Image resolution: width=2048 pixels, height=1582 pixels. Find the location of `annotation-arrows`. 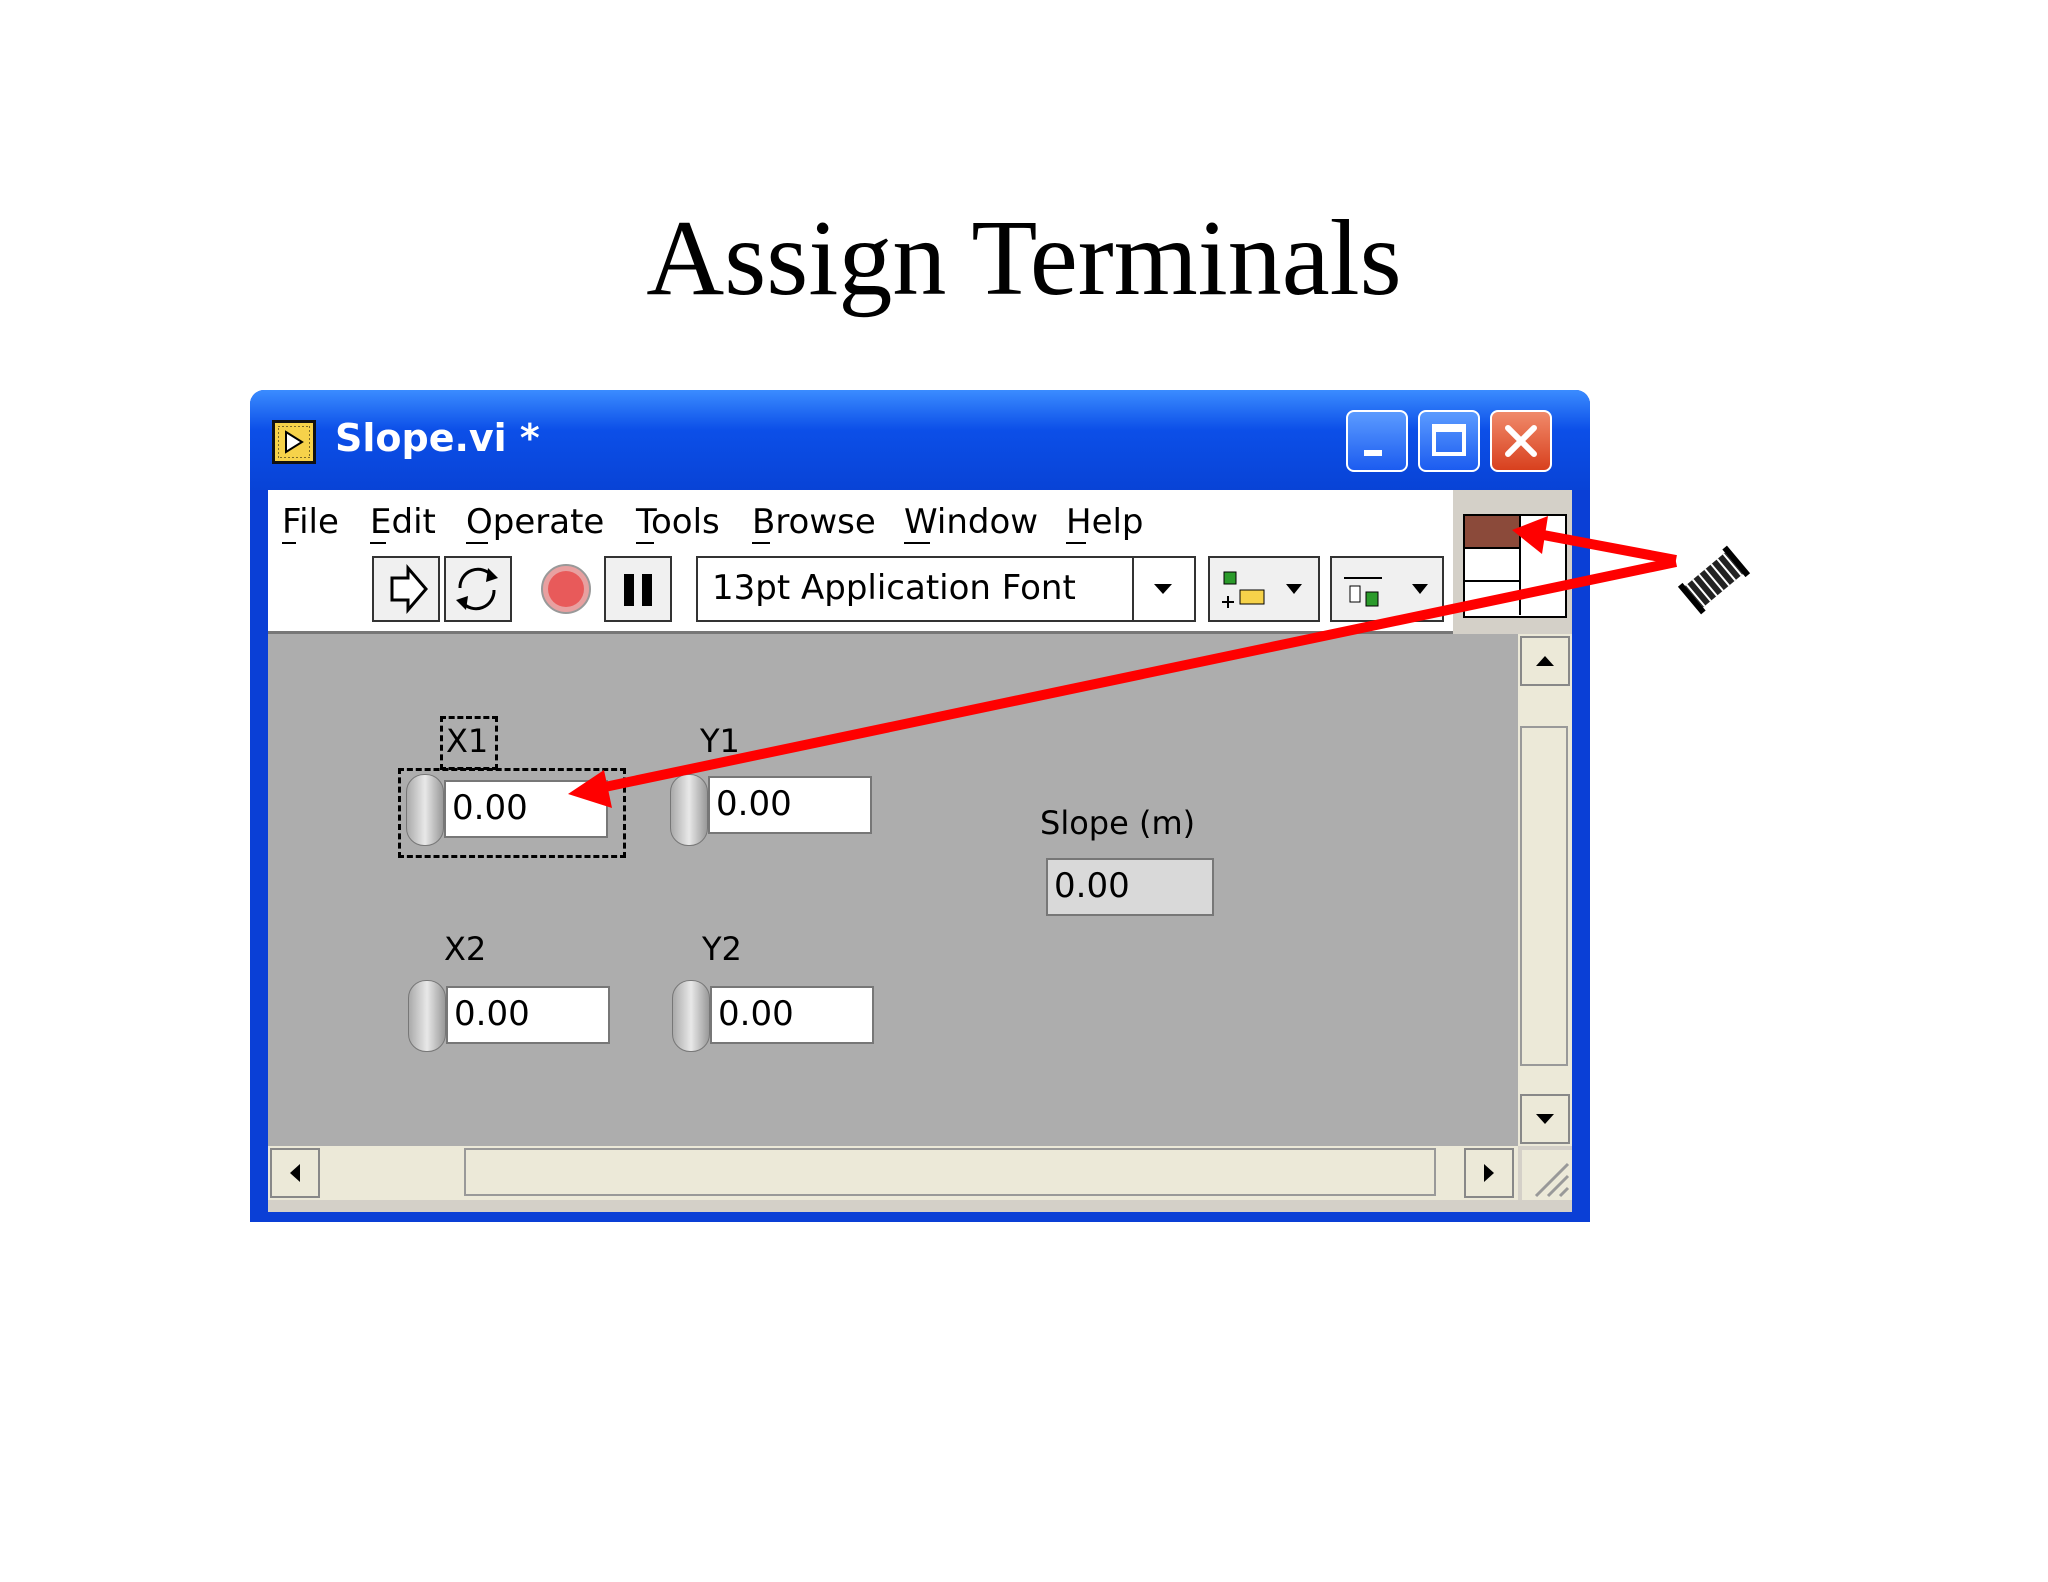

annotation-arrows is located at coordinates (1159, 662).